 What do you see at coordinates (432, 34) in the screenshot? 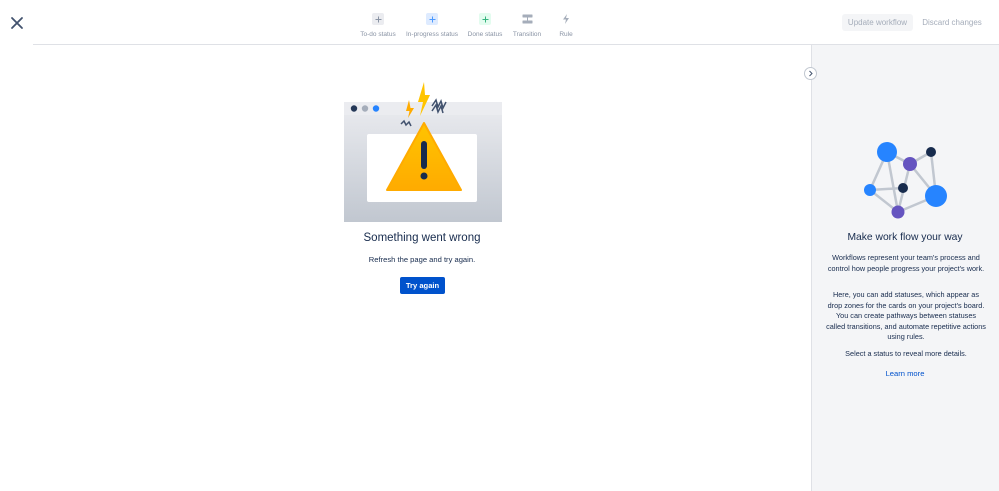
I see `tool-label: In-progress status` at bounding box center [432, 34].